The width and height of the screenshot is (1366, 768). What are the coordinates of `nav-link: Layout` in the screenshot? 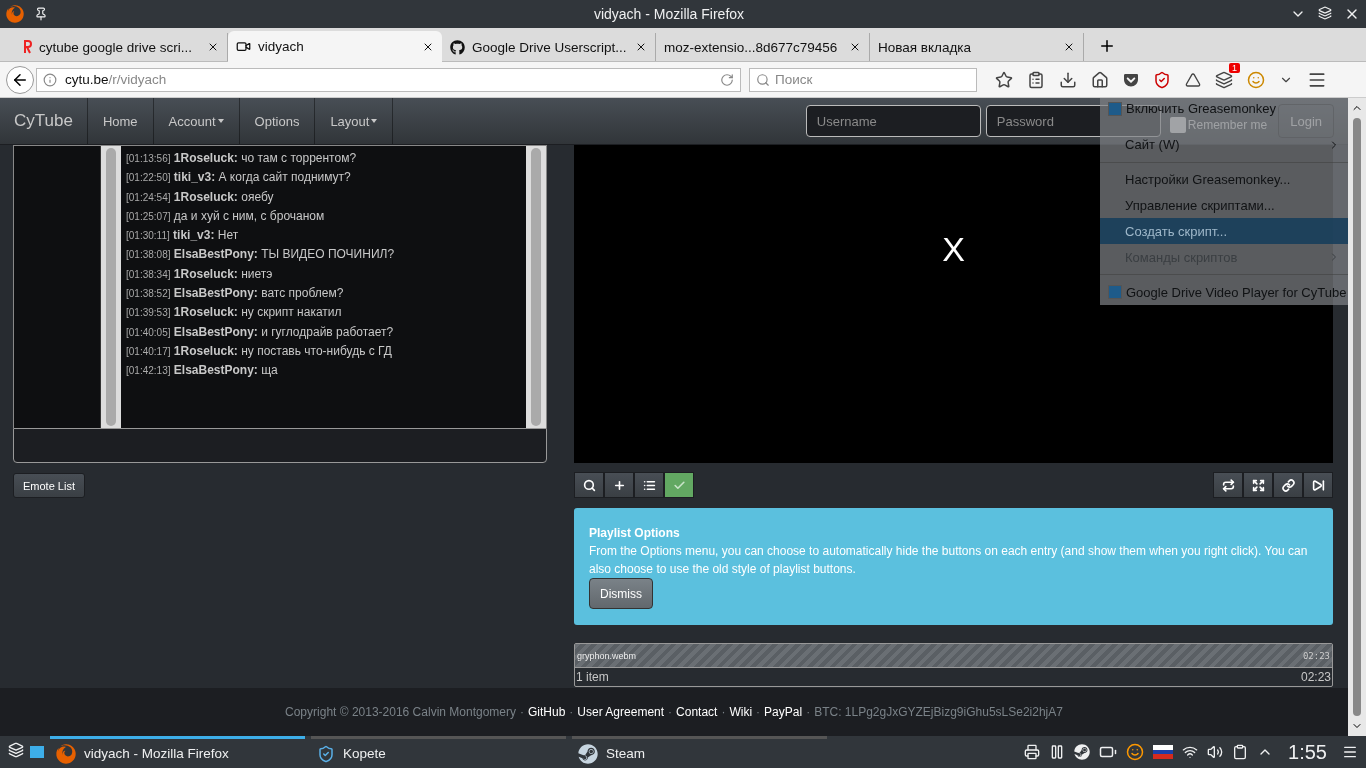 It's located at (354, 121).